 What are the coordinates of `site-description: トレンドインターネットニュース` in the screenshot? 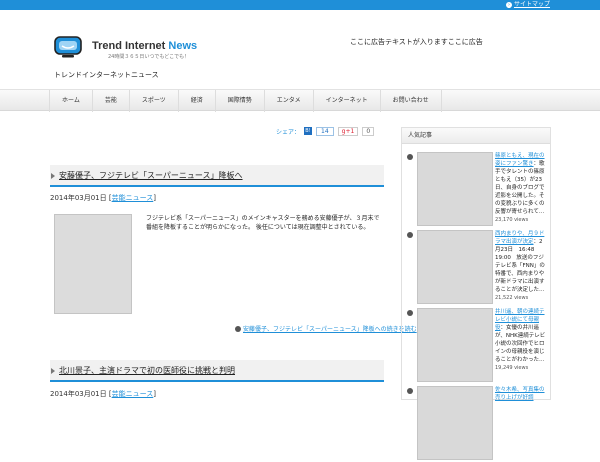 It's located at (106, 75).